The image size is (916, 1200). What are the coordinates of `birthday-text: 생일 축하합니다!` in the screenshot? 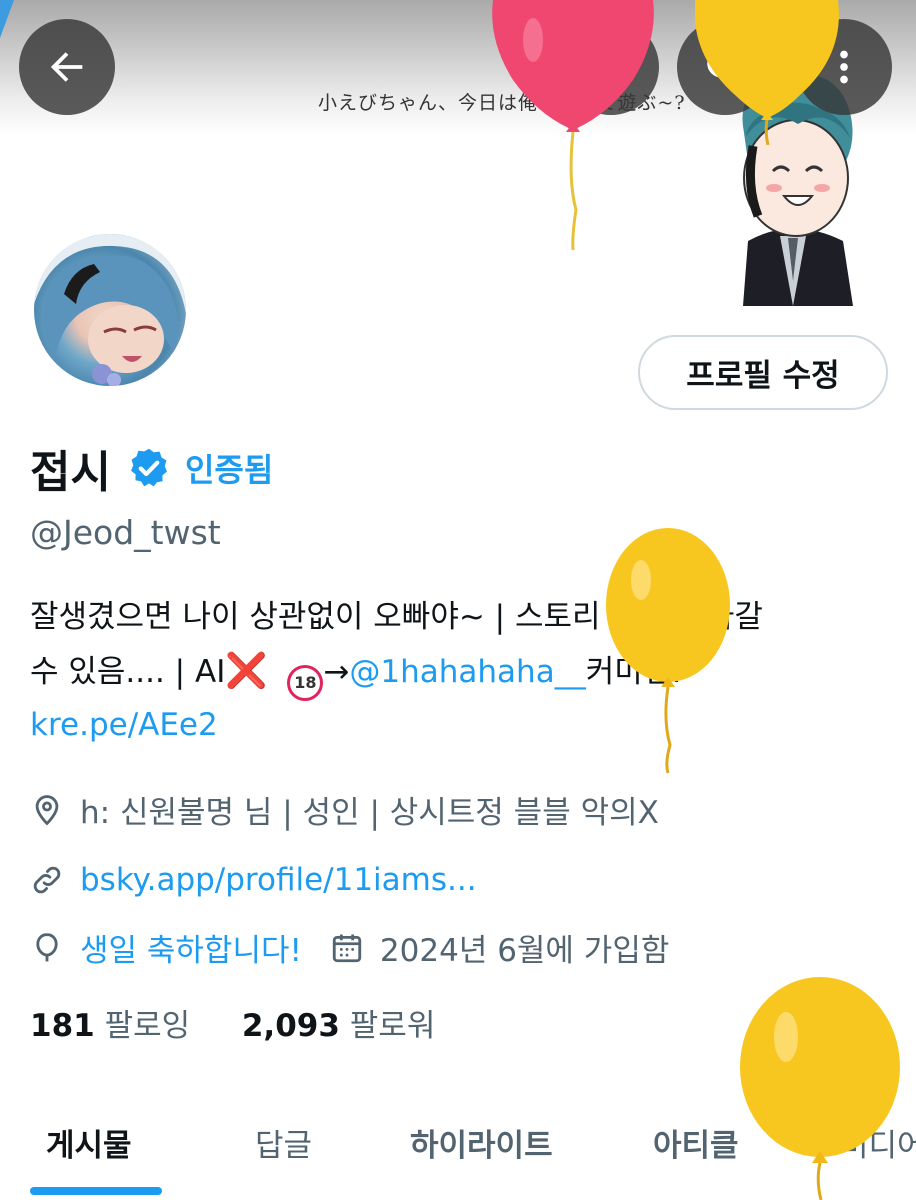 It's located at (191, 947).